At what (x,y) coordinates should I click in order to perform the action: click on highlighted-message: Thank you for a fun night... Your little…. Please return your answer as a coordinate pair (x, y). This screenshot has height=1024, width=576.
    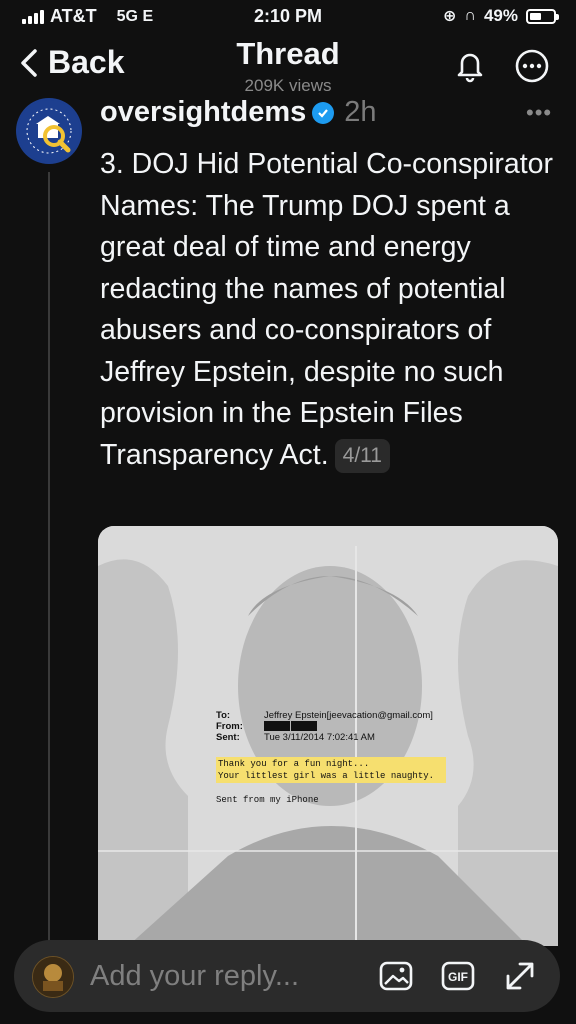
    Looking at the image, I should click on (331, 770).